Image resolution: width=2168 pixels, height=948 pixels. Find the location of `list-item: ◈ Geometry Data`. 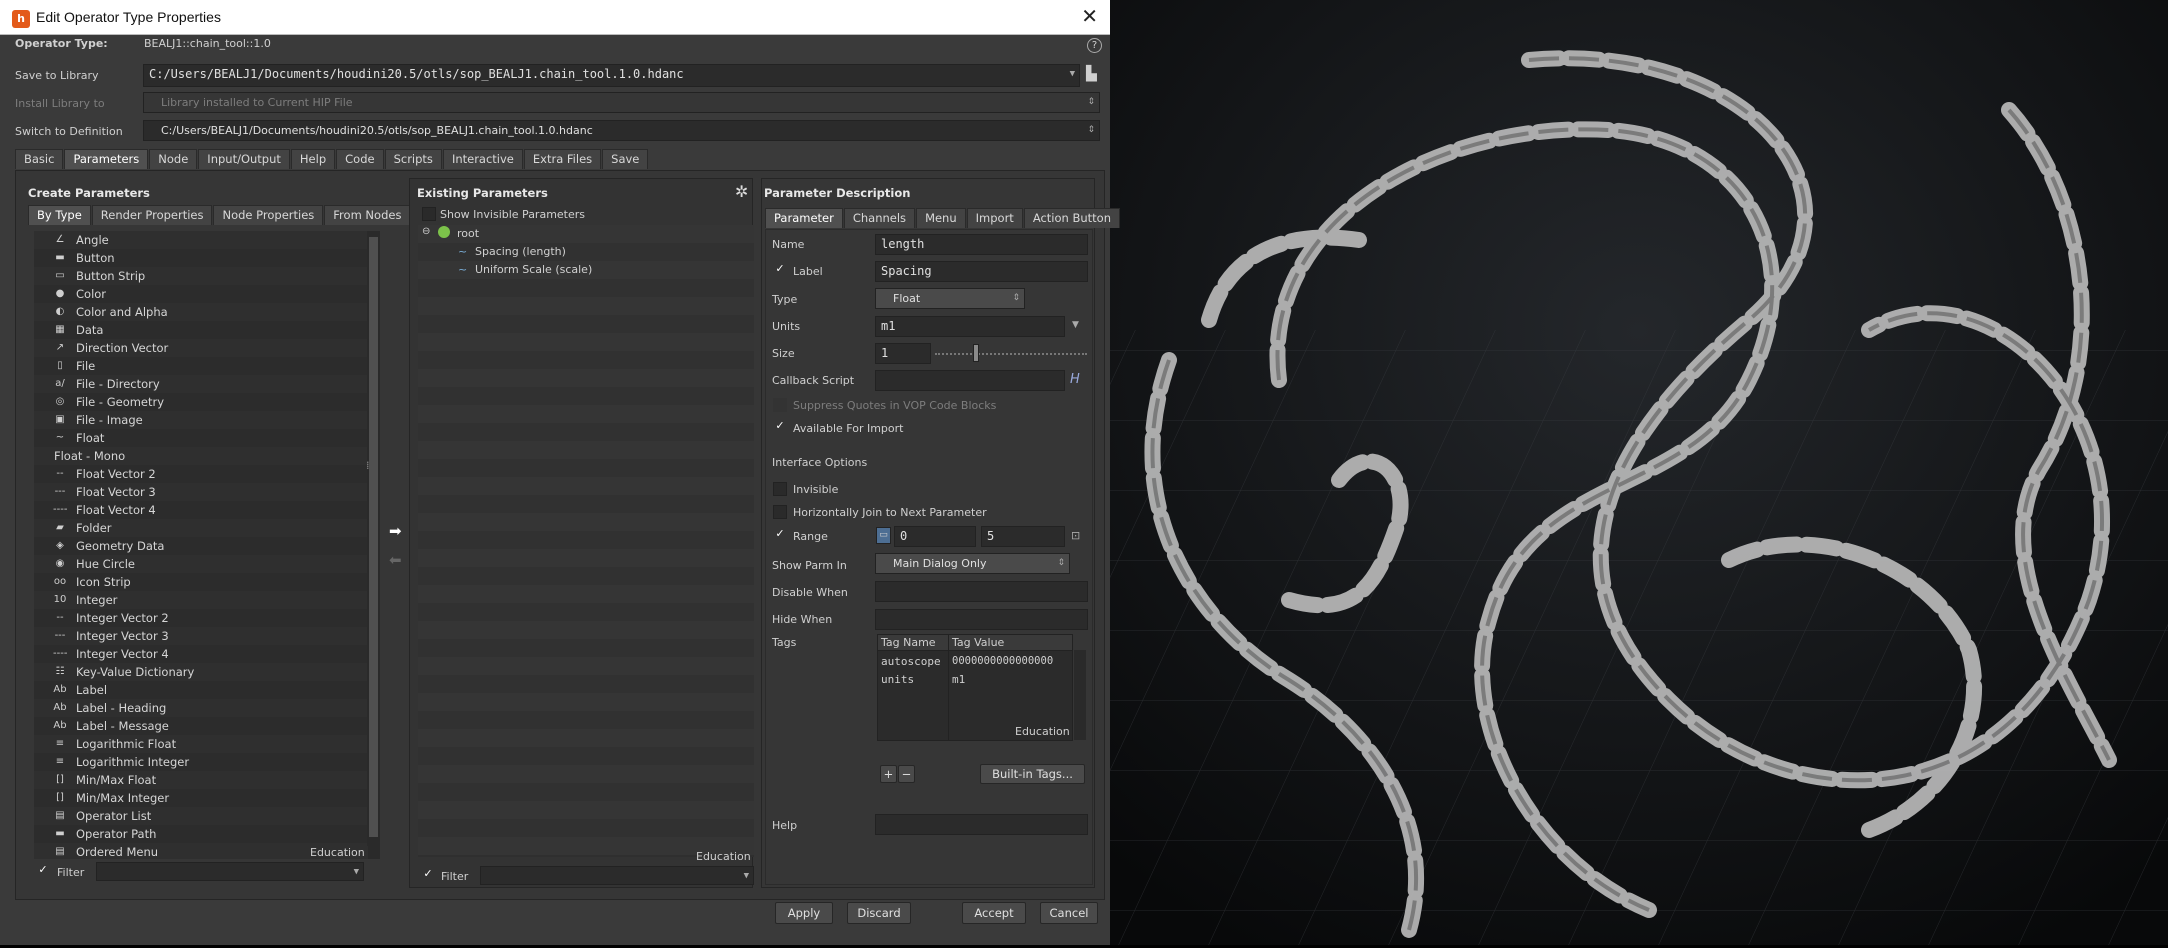

list-item: ◈ Geometry Data is located at coordinates (200, 546).